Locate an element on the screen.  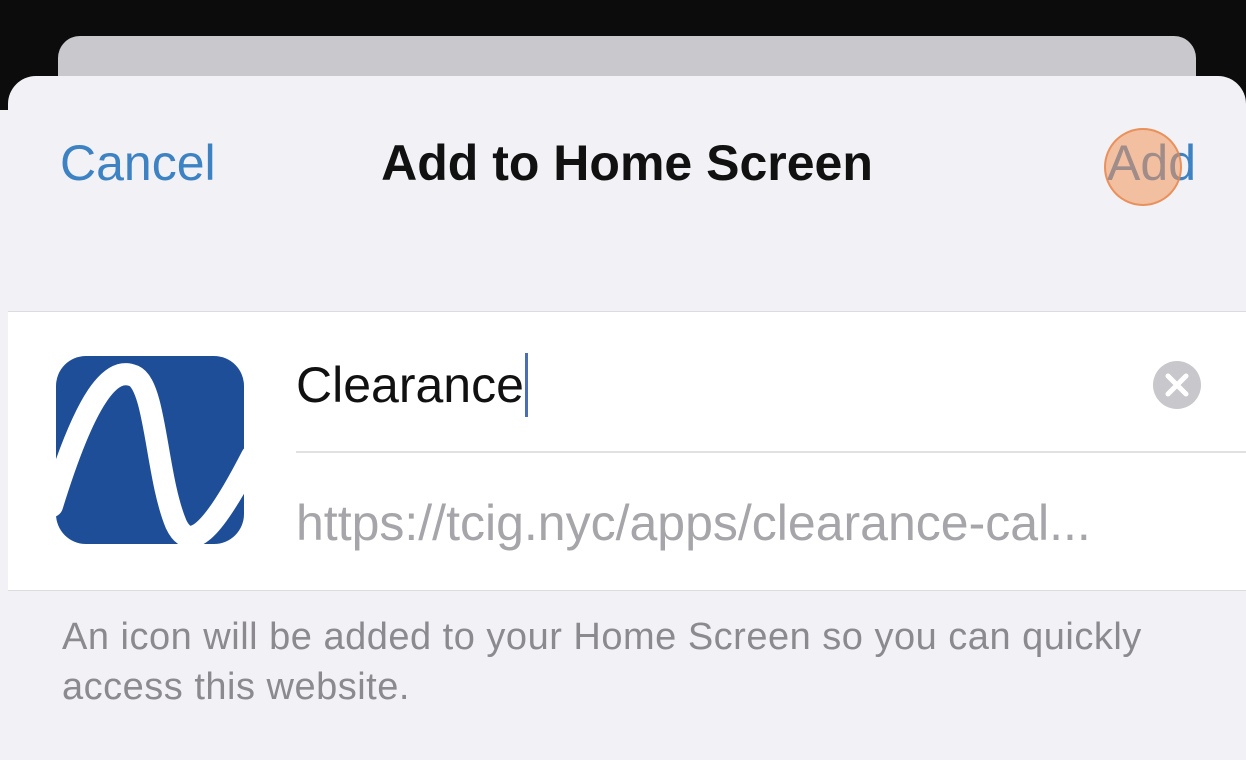
text-cursor is located at coordinates (526, 385).